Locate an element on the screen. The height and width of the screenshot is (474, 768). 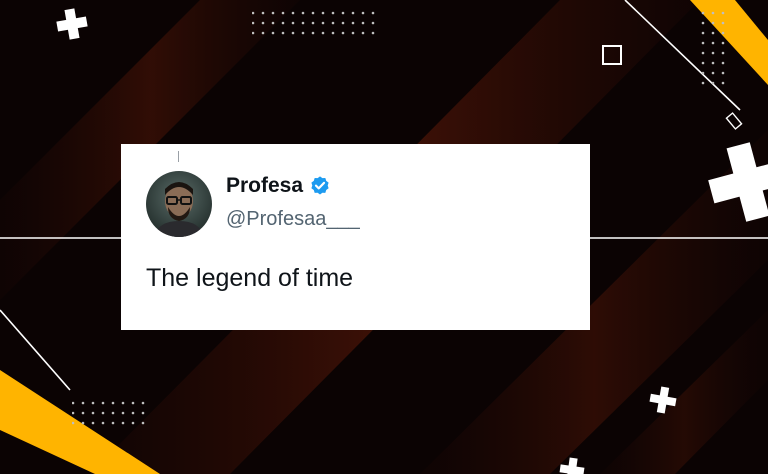
display-name: Profesa is located at coordinates (278, 186).